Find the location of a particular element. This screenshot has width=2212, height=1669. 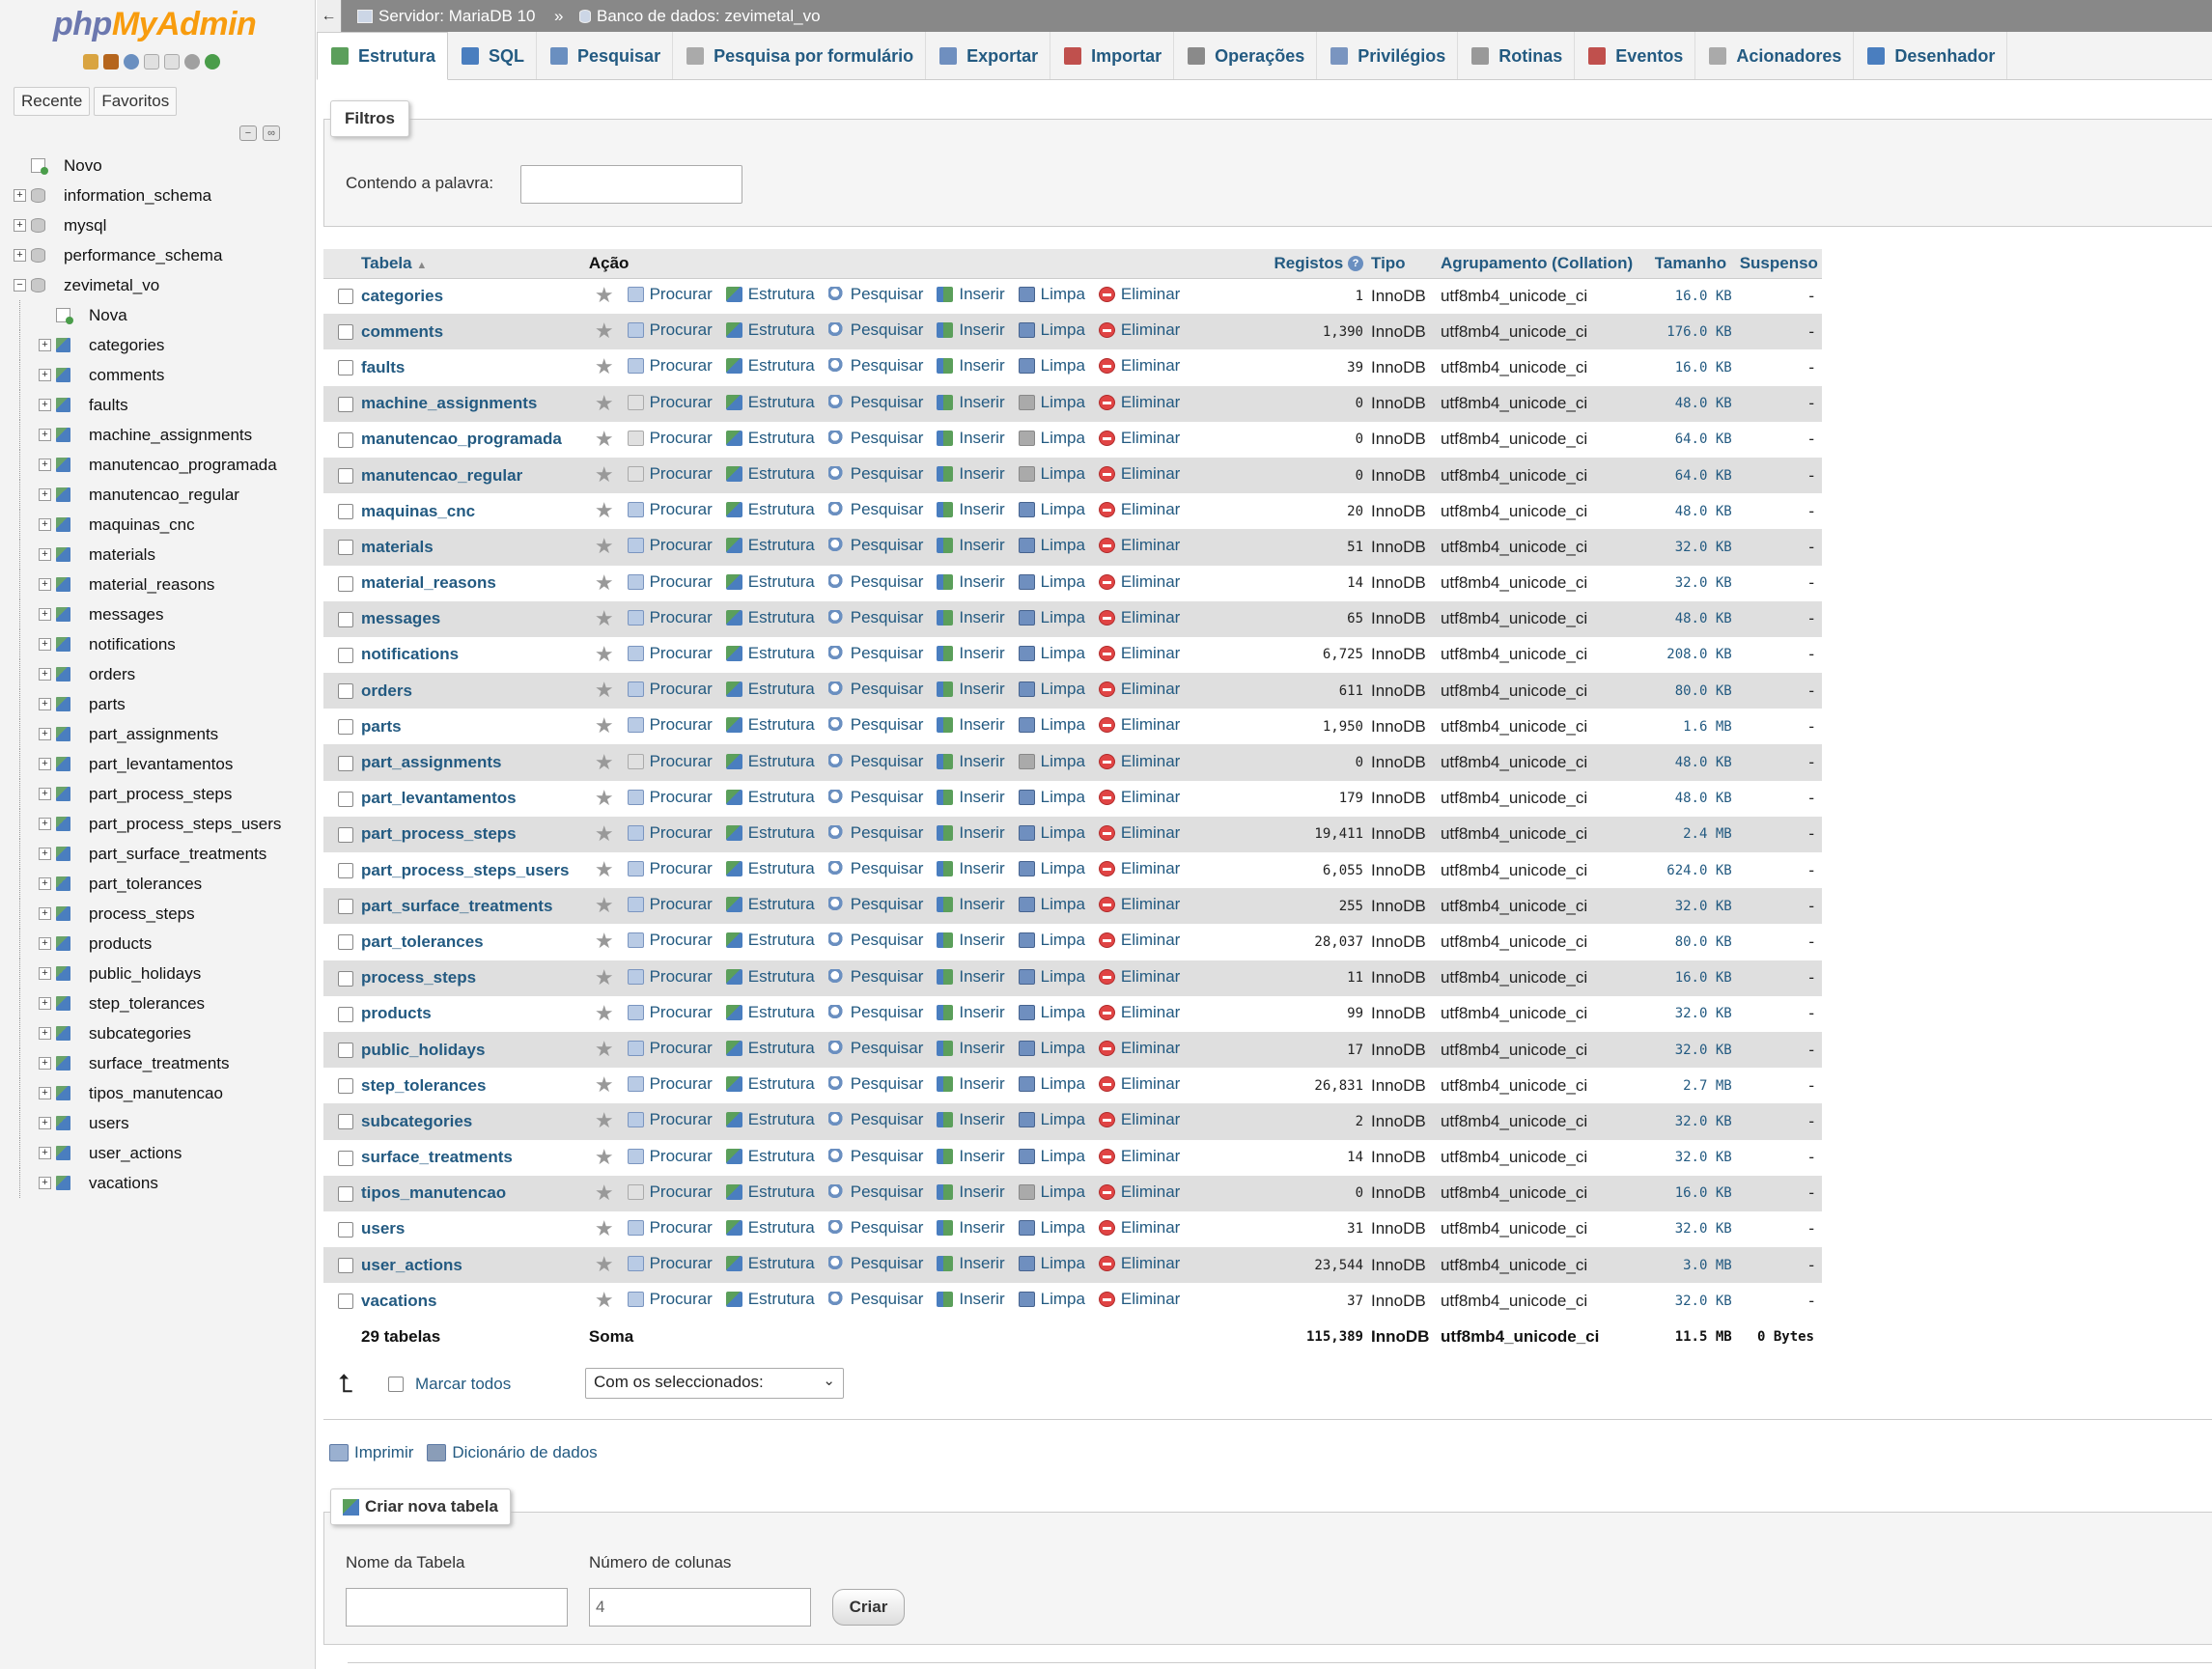

table-name-link: products is located at coordinates (397, 1013).